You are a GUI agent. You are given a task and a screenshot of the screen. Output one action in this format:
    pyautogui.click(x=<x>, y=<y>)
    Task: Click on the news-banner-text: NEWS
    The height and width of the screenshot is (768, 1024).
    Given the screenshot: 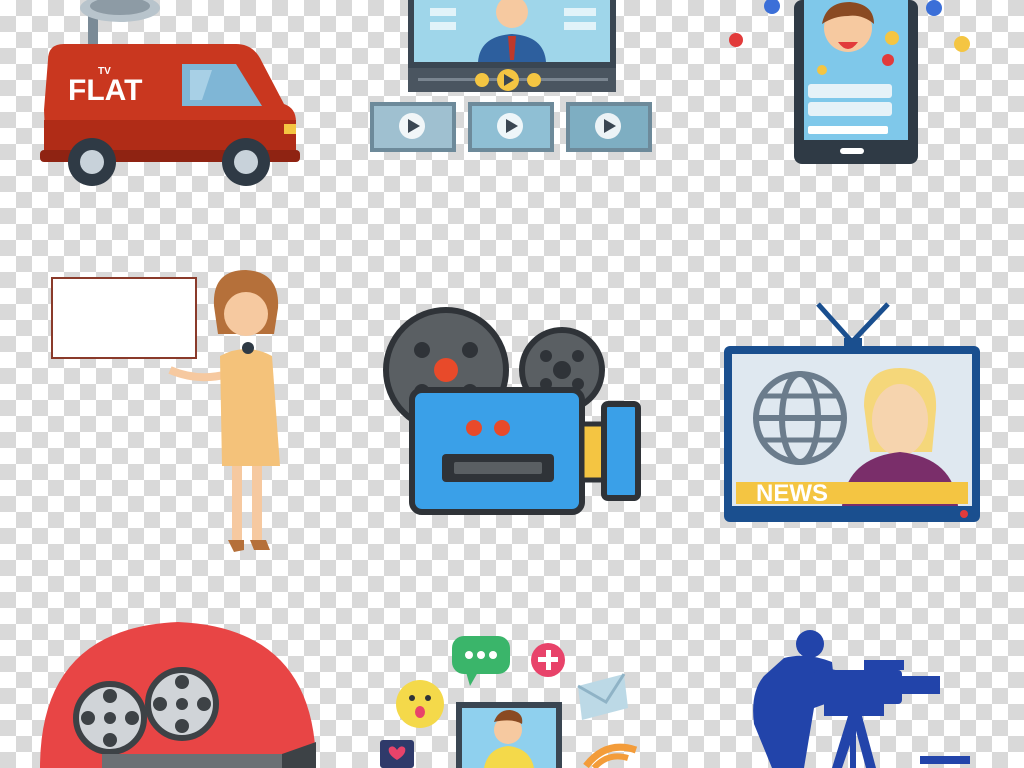 What is the action you would take?
    pyautogui.click(x=792, y=493)
    